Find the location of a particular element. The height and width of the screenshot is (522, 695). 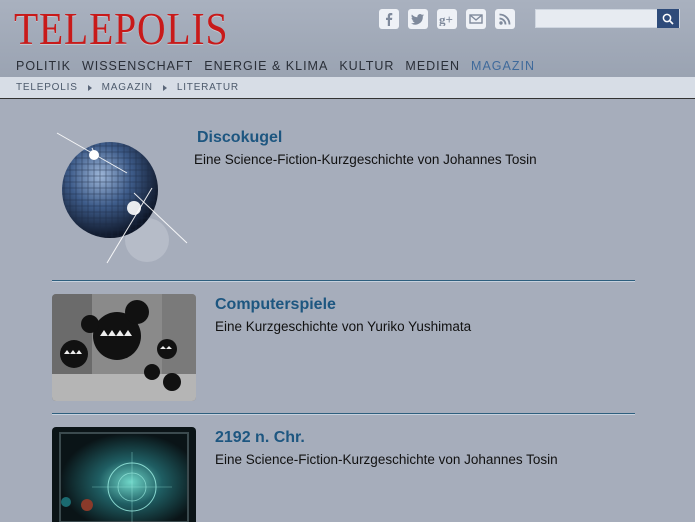

article-subtitle: Eine Kurzgeschichte von Yuriko Yushimata is located at coordinates (343, 326).